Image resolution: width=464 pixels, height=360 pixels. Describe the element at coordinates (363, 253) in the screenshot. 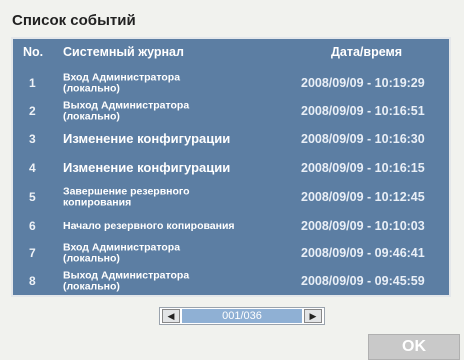

I see `row-datetime: 2008/09/09 - 09:46:41` at that location.